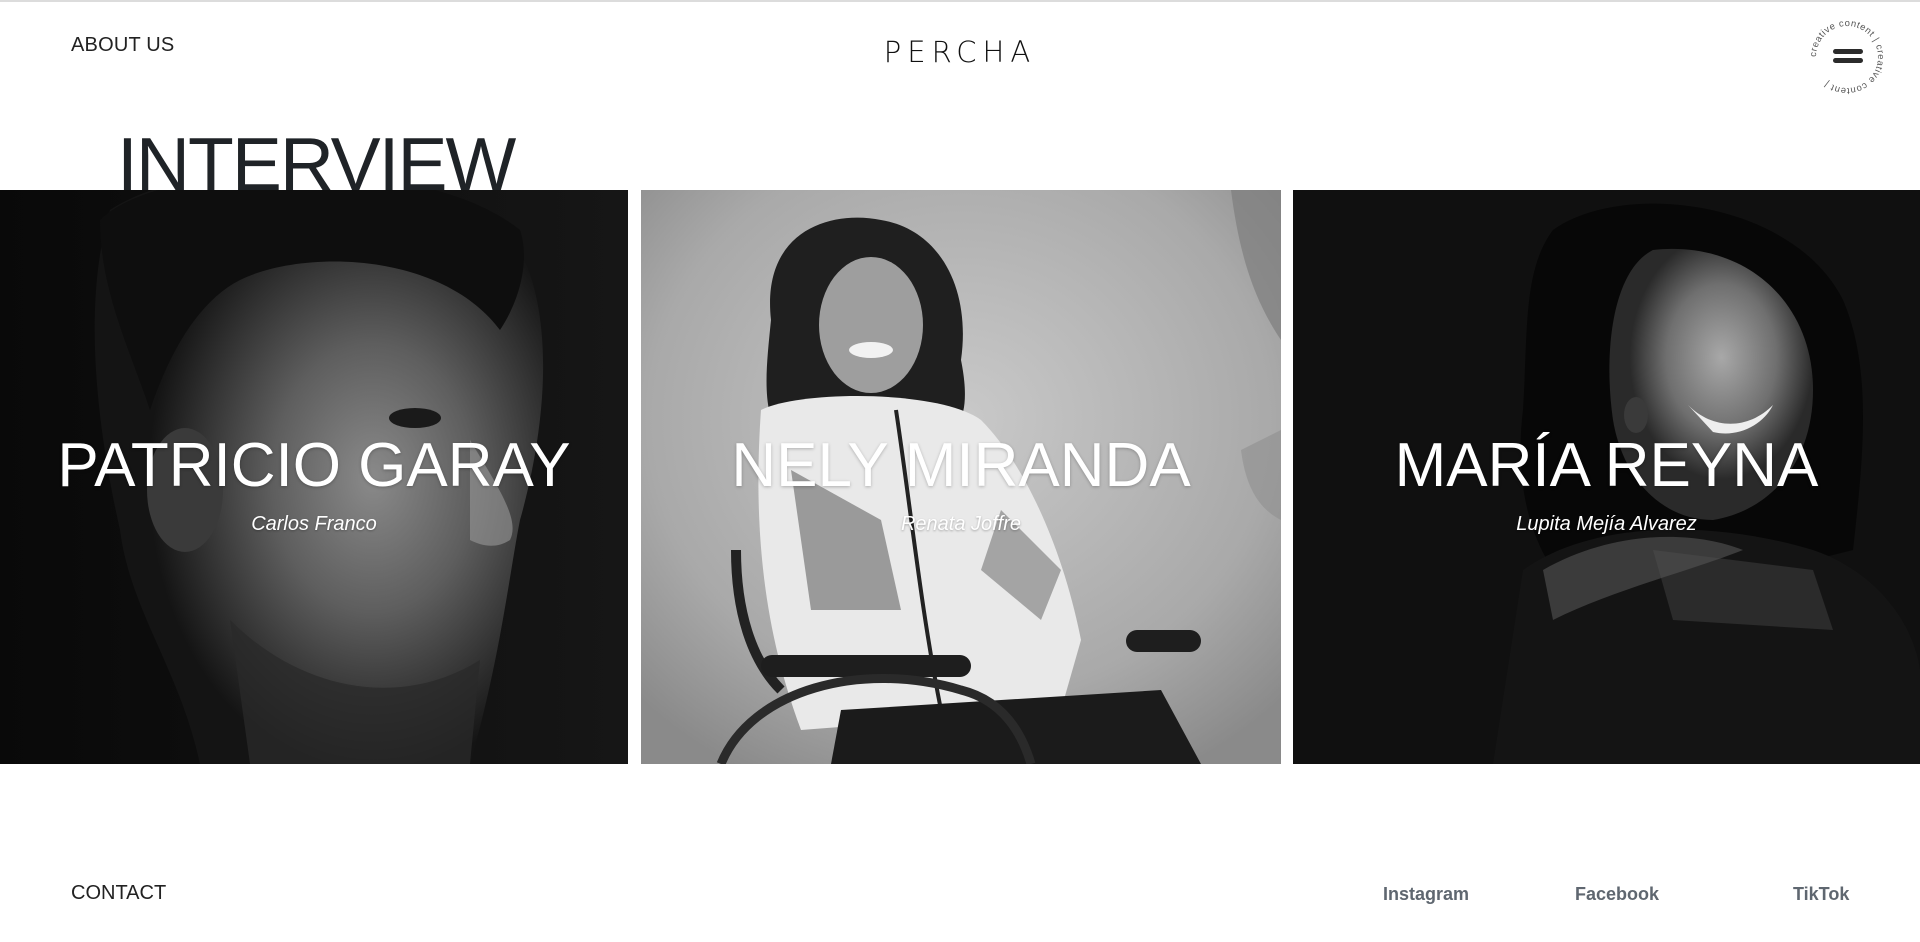  I want to click on menu-badge-text: creative content | creative content |, so click(1847, 57).